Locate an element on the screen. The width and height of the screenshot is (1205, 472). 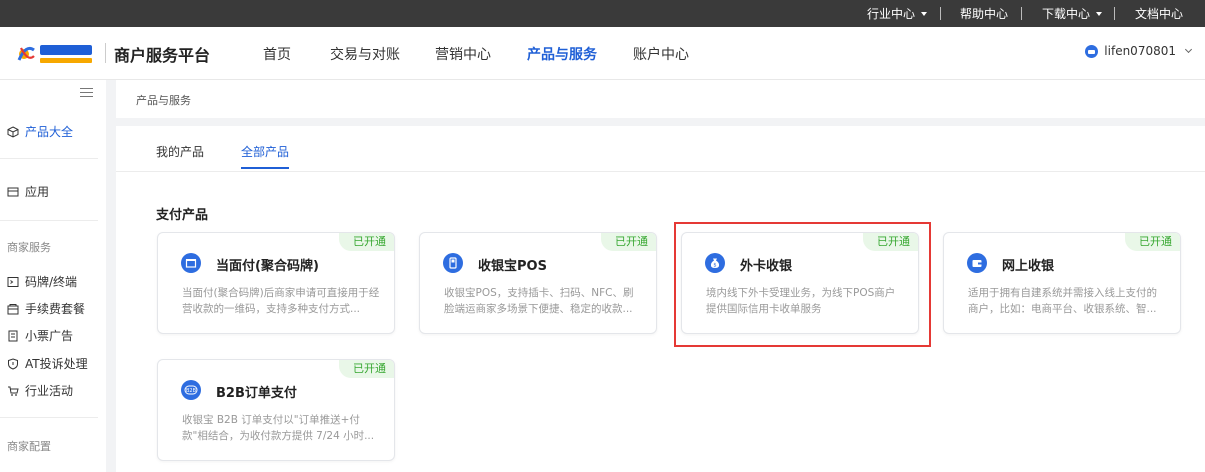
sidebar-group-merchant-config: 商家配置 is located at coordinates (29, 446).